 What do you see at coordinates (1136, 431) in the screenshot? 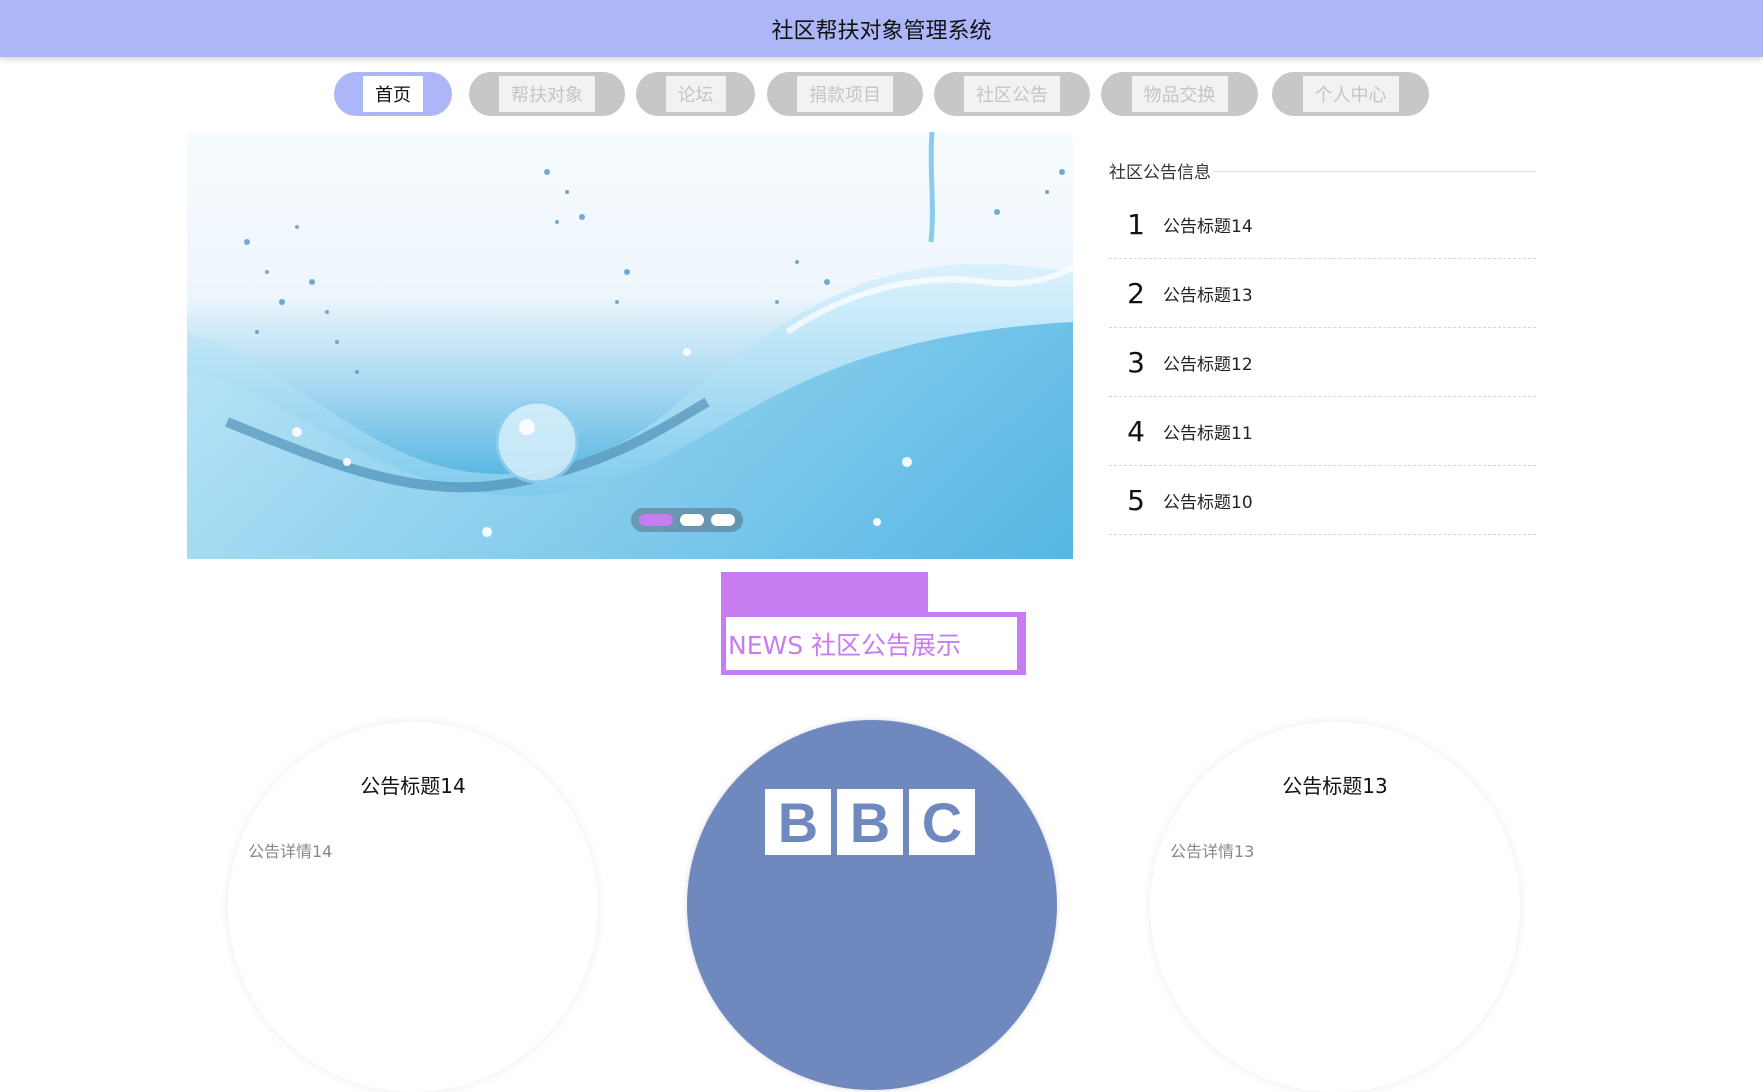
I see `notice-number: 4` at bounding box center [1136, 431].